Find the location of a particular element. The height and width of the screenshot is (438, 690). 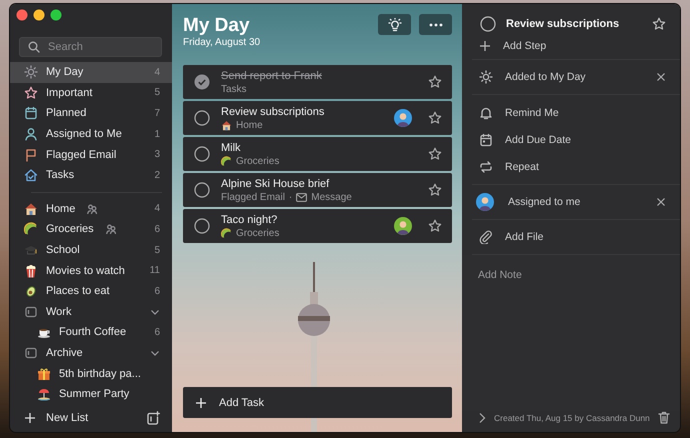

bell-icon is located at coordinates (486, 113).